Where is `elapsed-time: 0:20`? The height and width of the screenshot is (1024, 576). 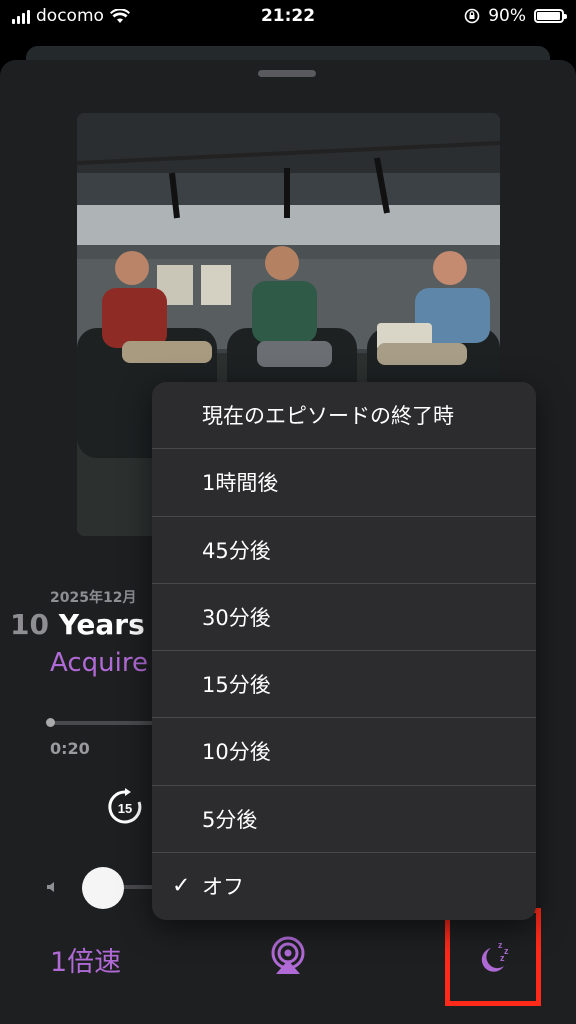 elapsed-time: 0:20 is located at coordinates (70, 748).